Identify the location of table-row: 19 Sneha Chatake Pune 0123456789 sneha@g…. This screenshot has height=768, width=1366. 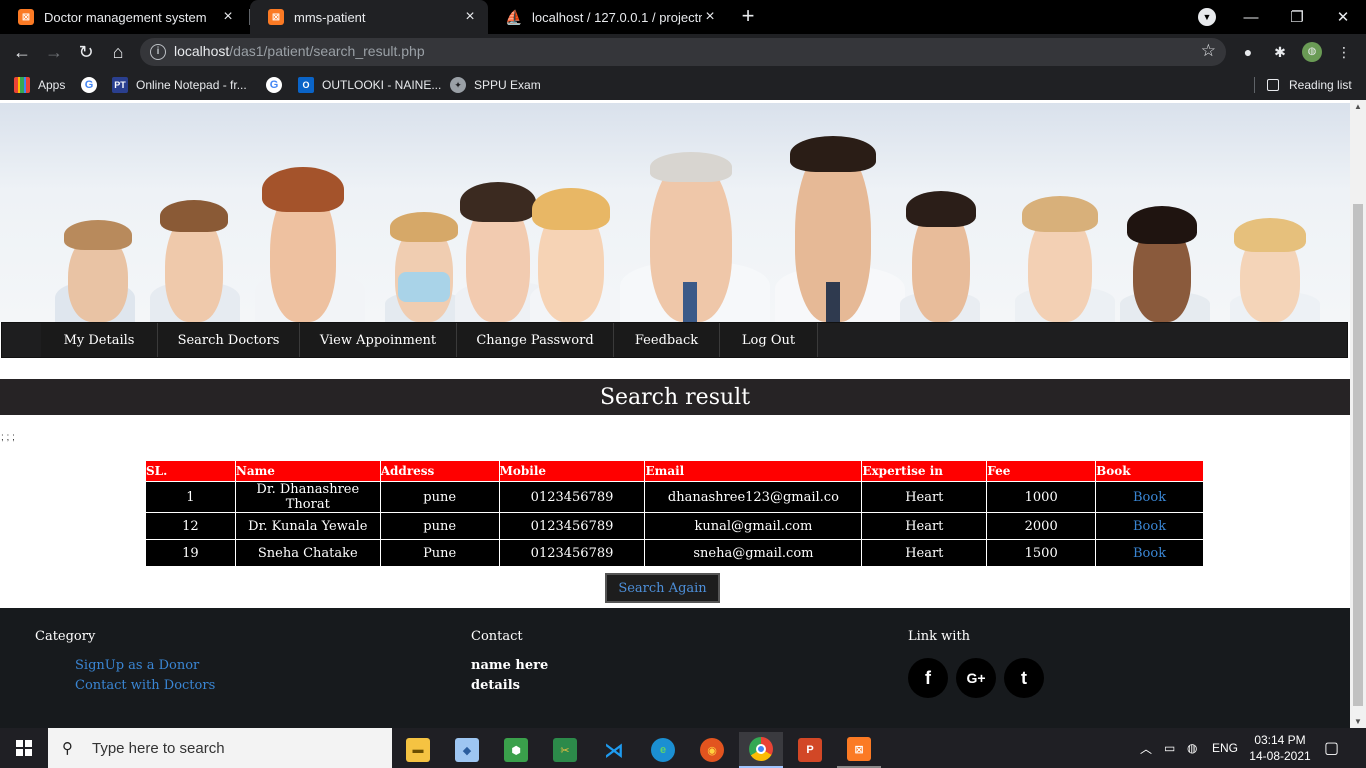
(674, 553).